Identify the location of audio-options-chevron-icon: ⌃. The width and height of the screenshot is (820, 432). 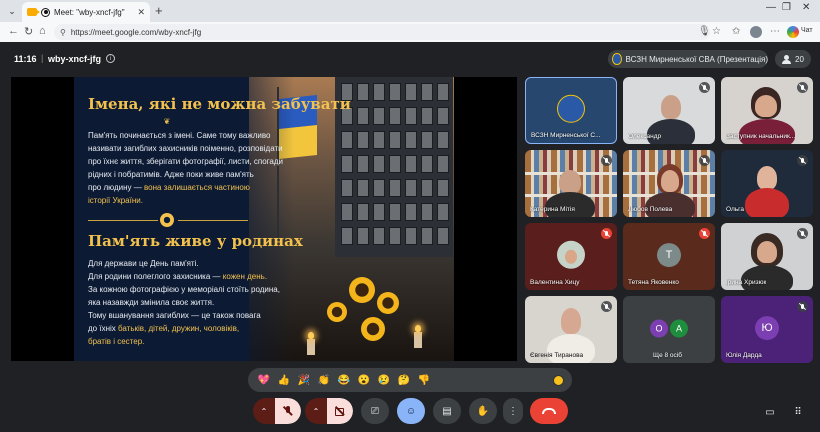
(264, 411).